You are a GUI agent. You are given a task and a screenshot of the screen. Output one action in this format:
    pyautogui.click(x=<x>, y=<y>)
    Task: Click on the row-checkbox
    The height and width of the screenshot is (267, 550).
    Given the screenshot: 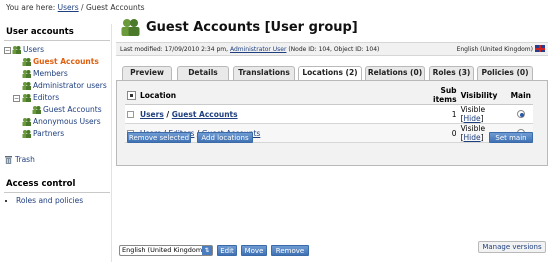 What is the action you would take?
    pyautogui.click(x=130, y=114)
    